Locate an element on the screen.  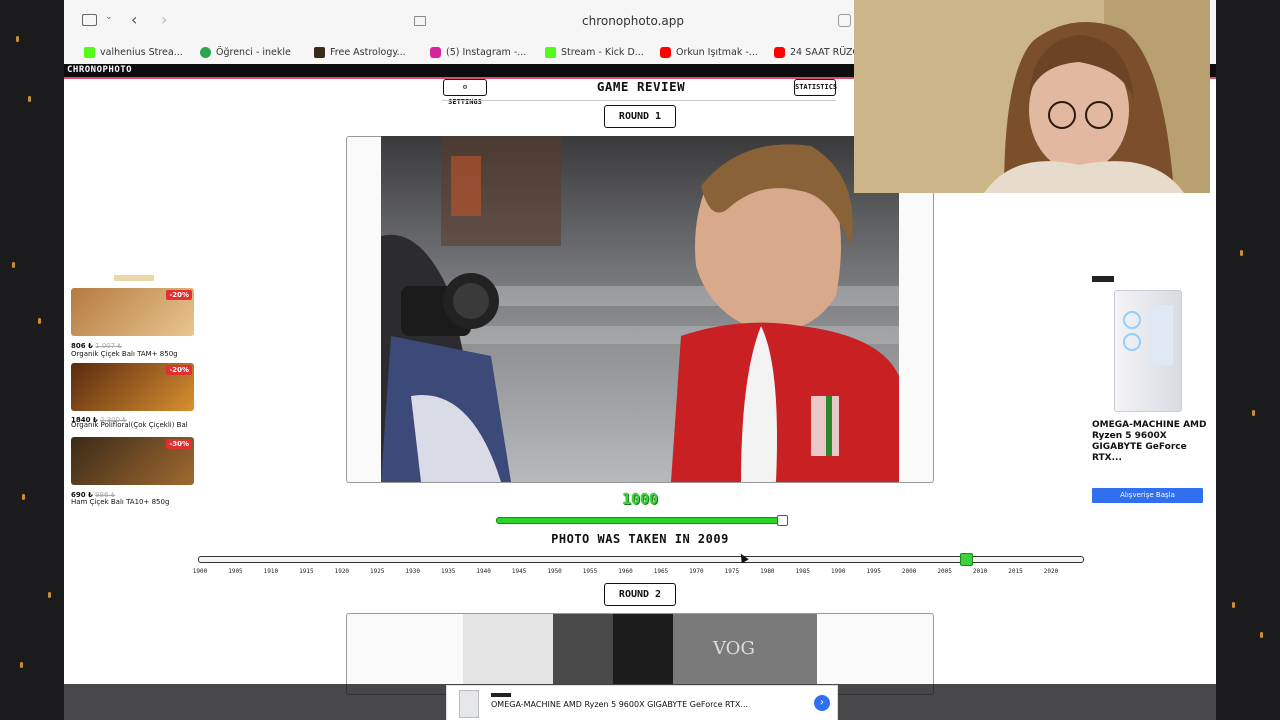
sidebar-toggle-icon is located at coordinates (89, 20).